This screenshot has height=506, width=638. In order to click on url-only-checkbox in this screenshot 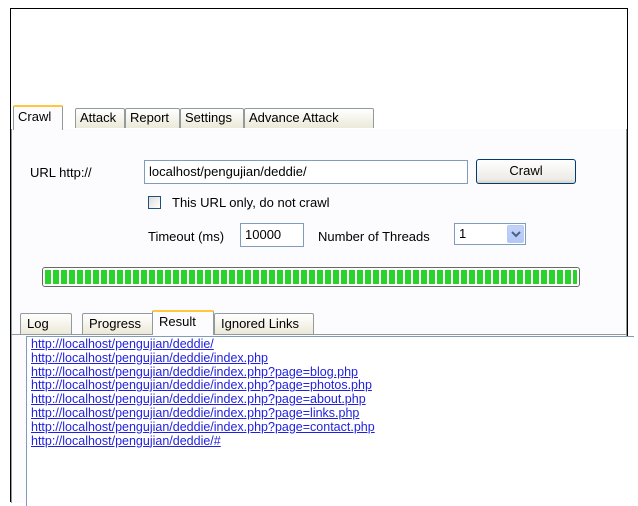, I will do `click(154, 202)`.